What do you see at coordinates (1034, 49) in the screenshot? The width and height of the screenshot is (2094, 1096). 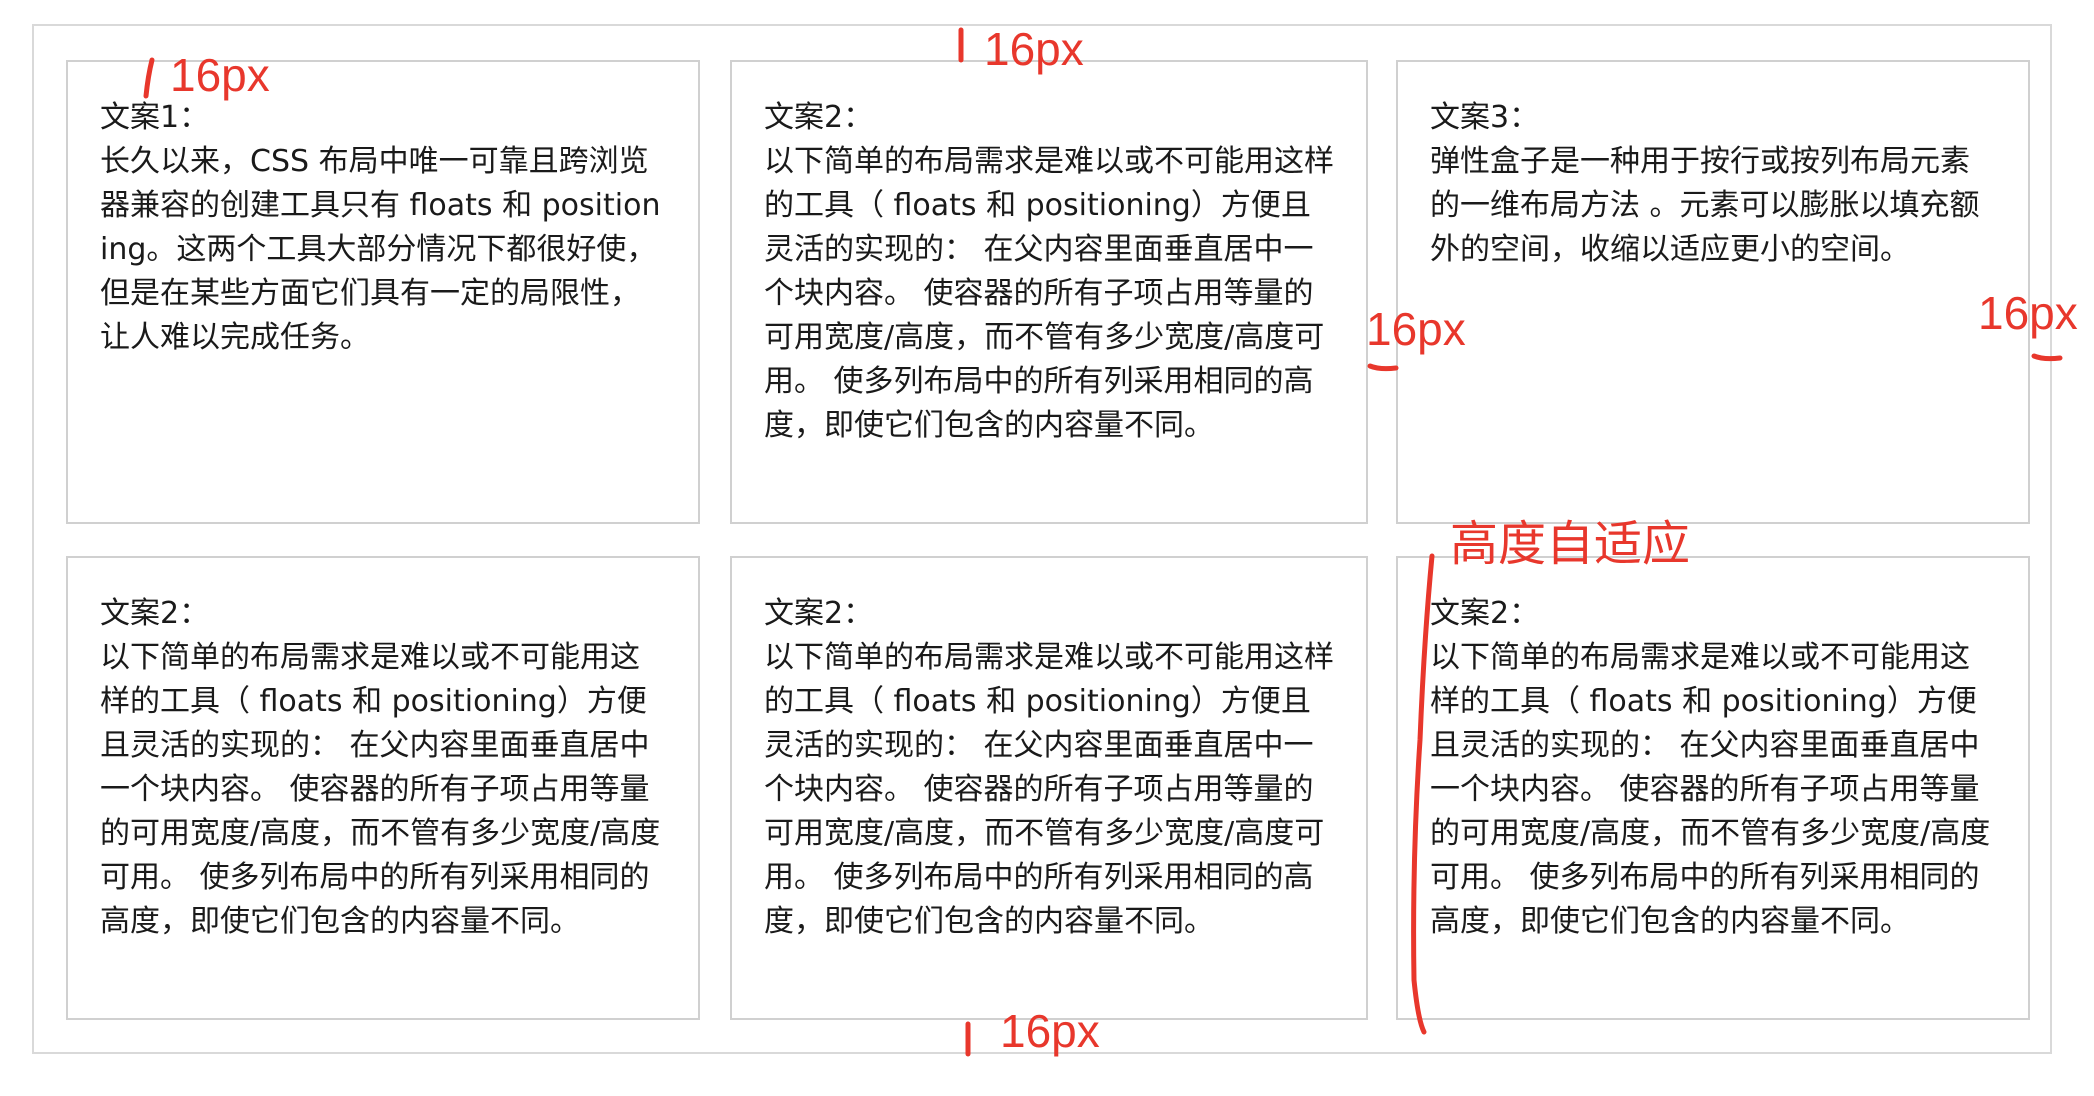 I see `top-gap-annotation: 16px` at bounding box center [1034, 49].